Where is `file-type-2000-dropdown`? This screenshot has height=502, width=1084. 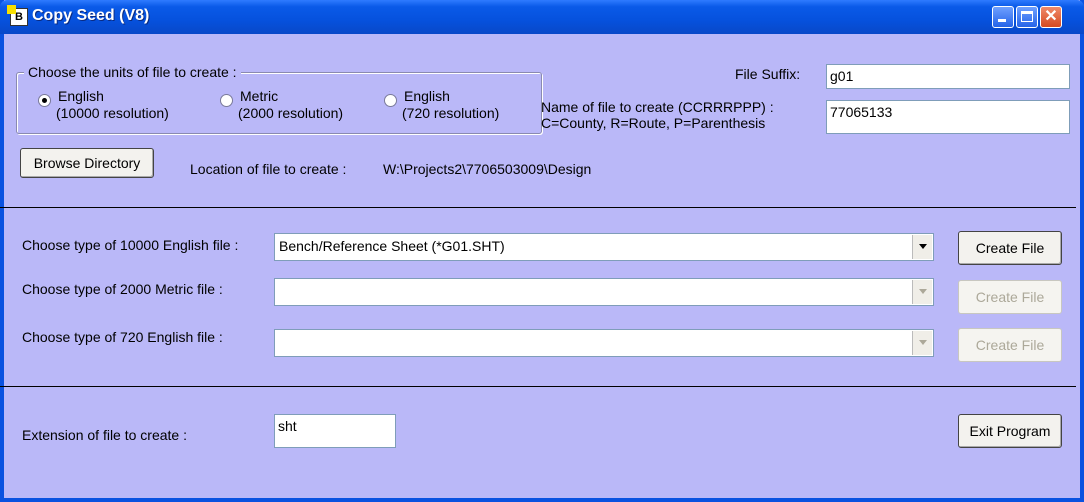 file-type-2000-dropdown is located at coordinates (604, 292).